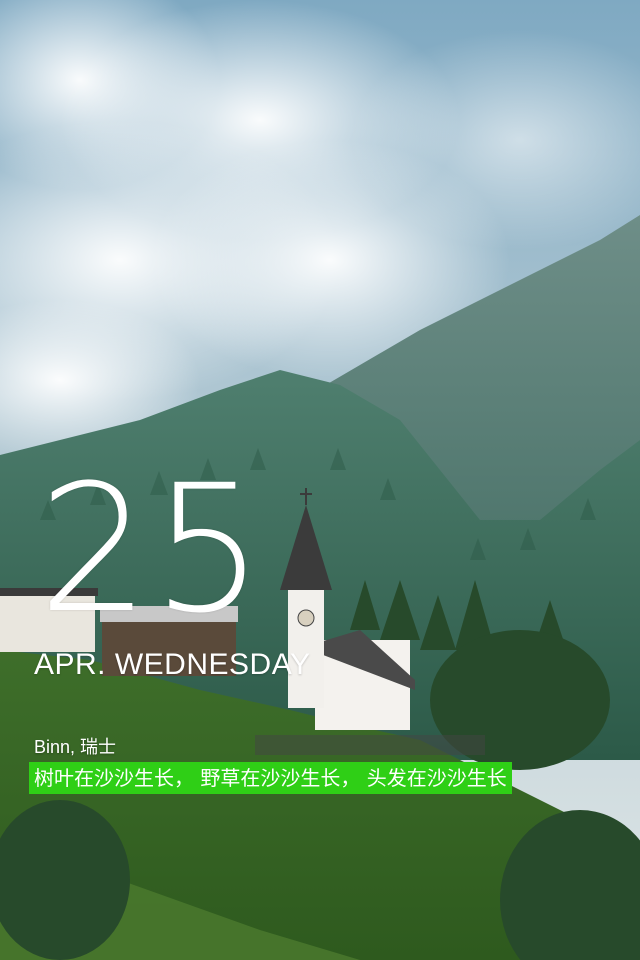  I want to click on quote-text: 树叶在沙沙生长， 野草在沙沙生长， 头发在沙沙生长, so click(270, 778).